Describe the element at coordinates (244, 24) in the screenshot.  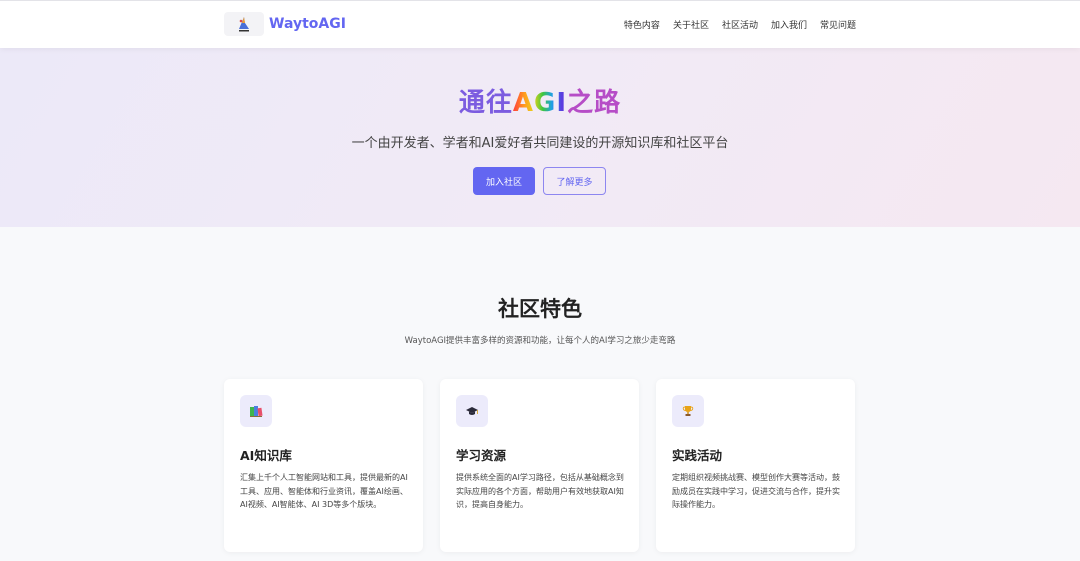
I see `logo` at that location.